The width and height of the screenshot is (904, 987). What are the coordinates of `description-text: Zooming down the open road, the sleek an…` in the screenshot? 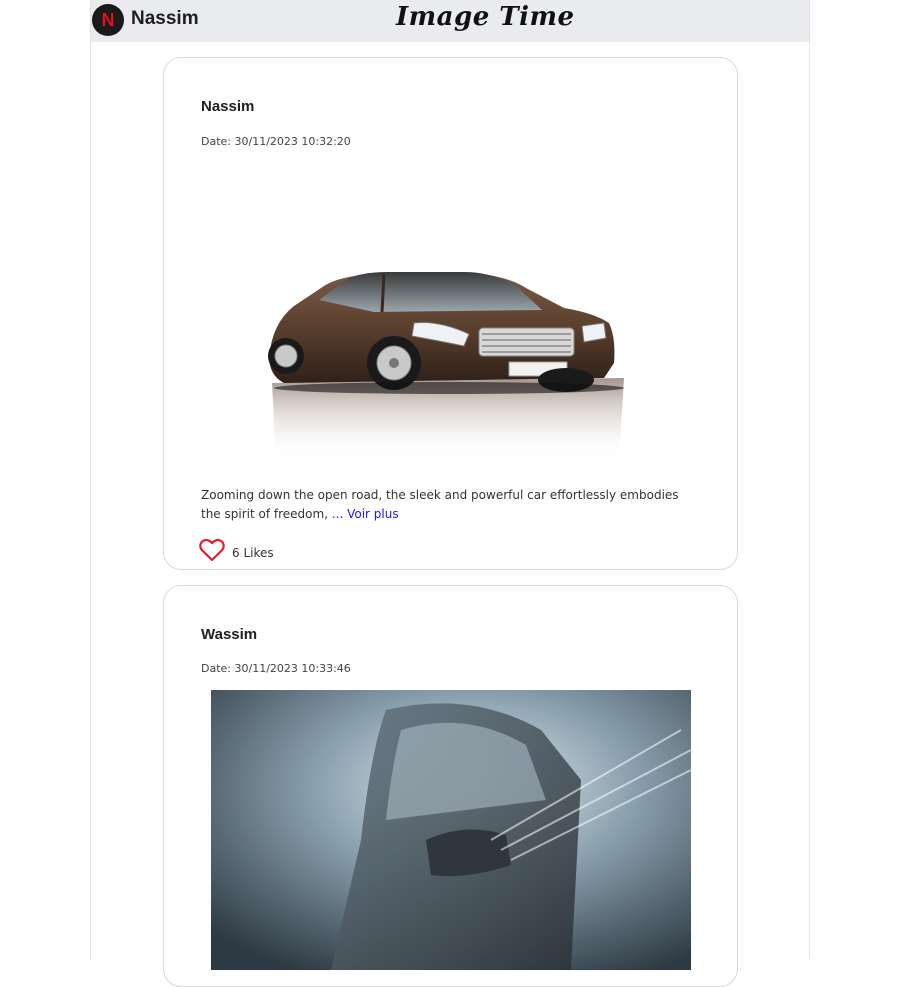 It's located at (440, 504).